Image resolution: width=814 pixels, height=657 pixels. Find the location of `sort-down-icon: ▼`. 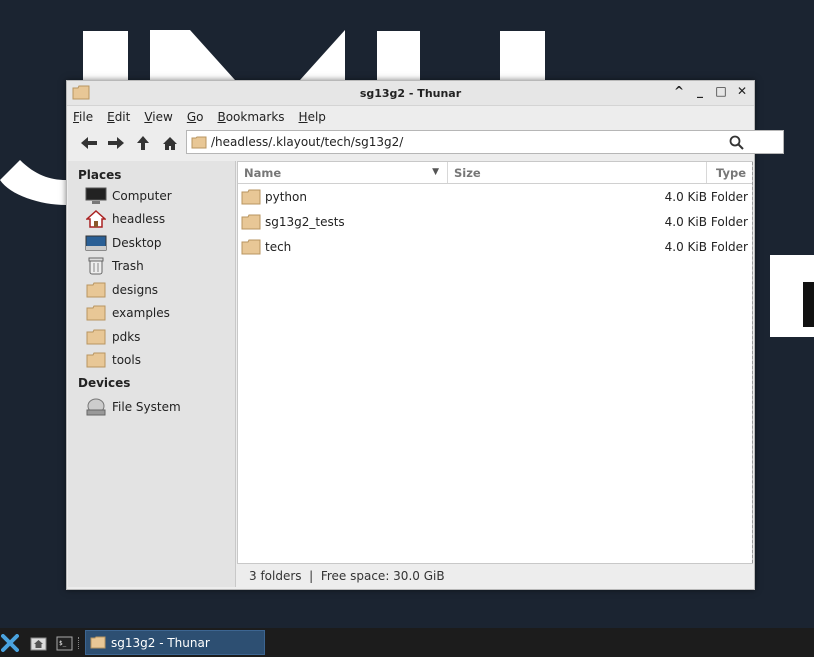

sort-down-icon: ▼ is located at coordinates (435, 172).